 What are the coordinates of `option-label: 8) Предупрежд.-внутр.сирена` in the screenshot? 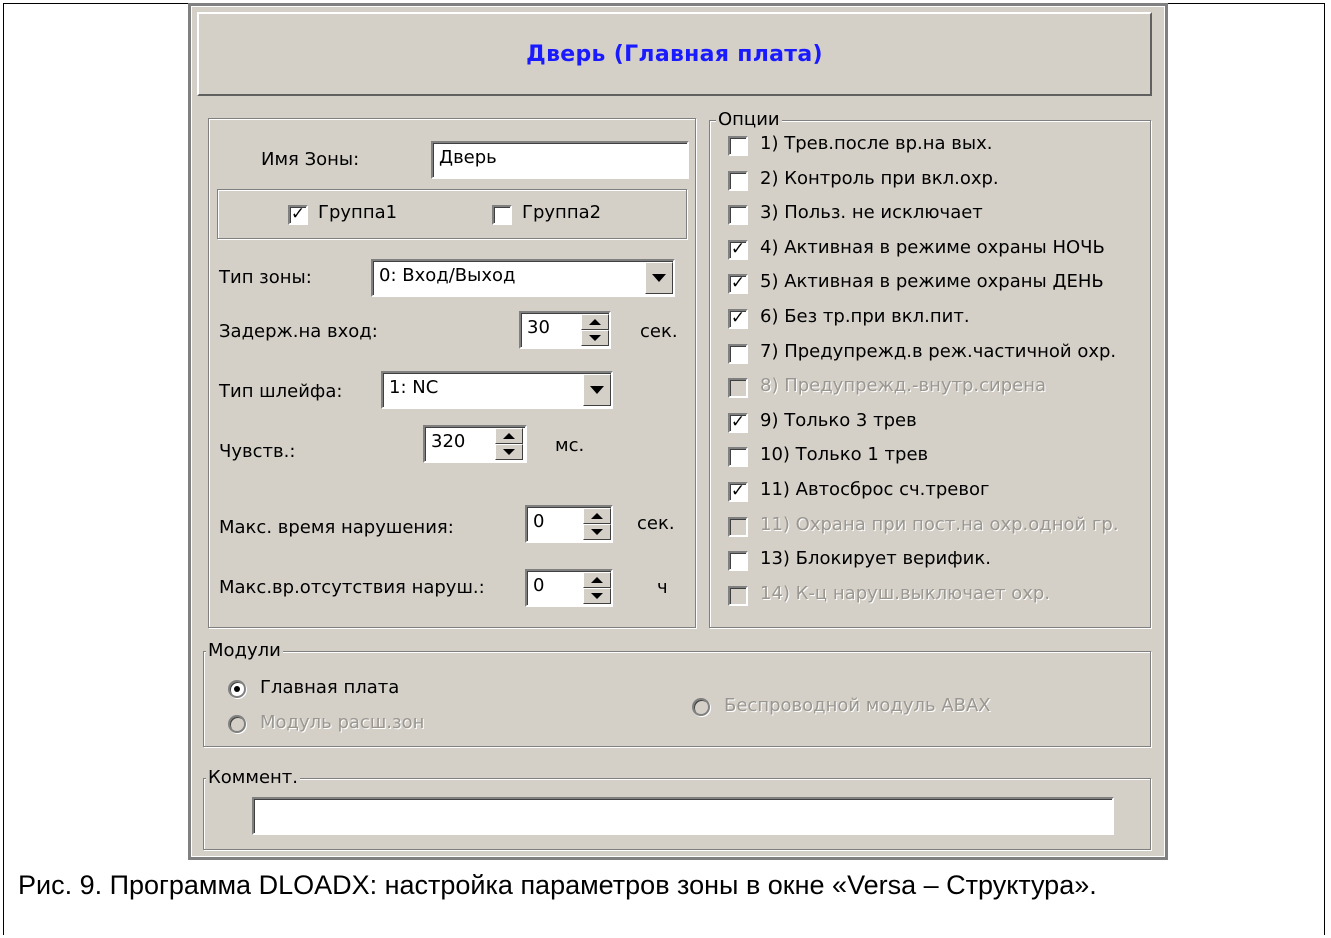 It's located at (903, 386).